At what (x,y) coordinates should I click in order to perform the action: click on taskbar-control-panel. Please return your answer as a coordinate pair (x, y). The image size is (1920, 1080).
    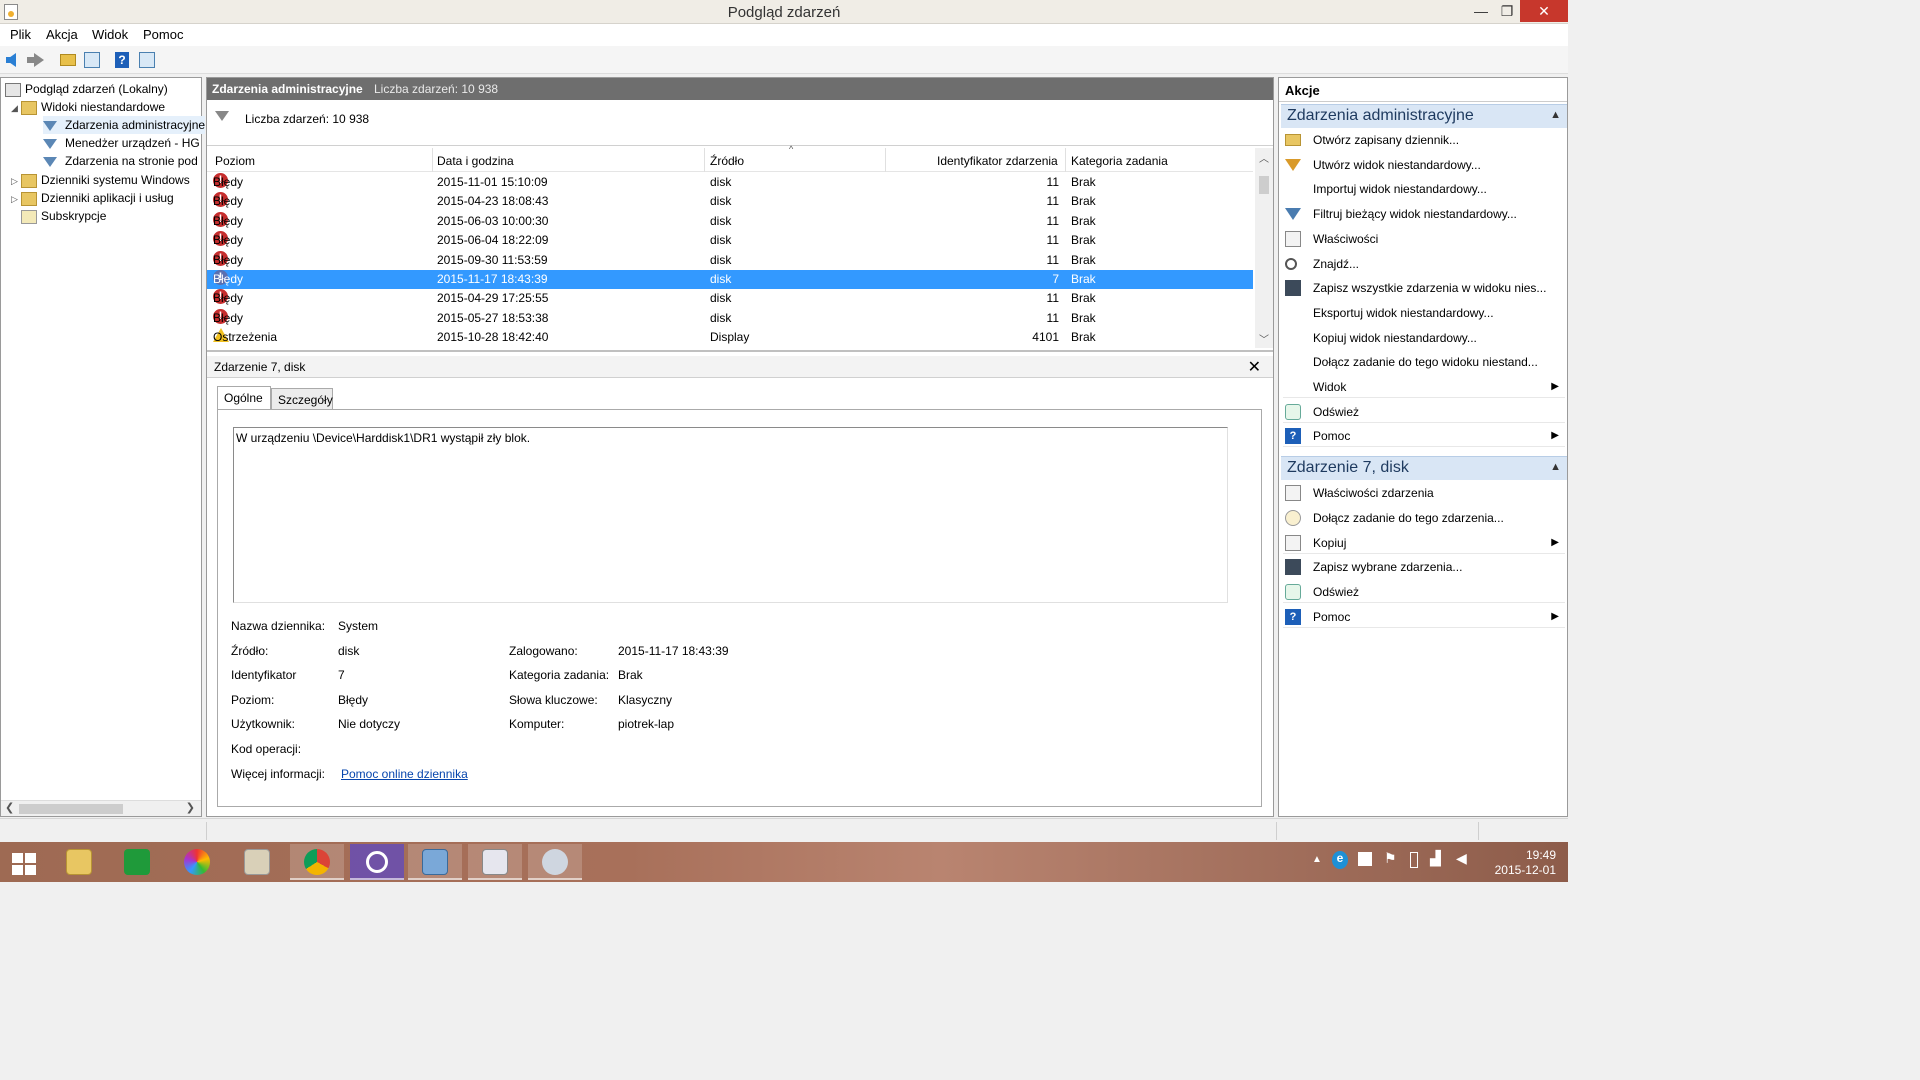
    Looking at the image, I should click on (435, 862).